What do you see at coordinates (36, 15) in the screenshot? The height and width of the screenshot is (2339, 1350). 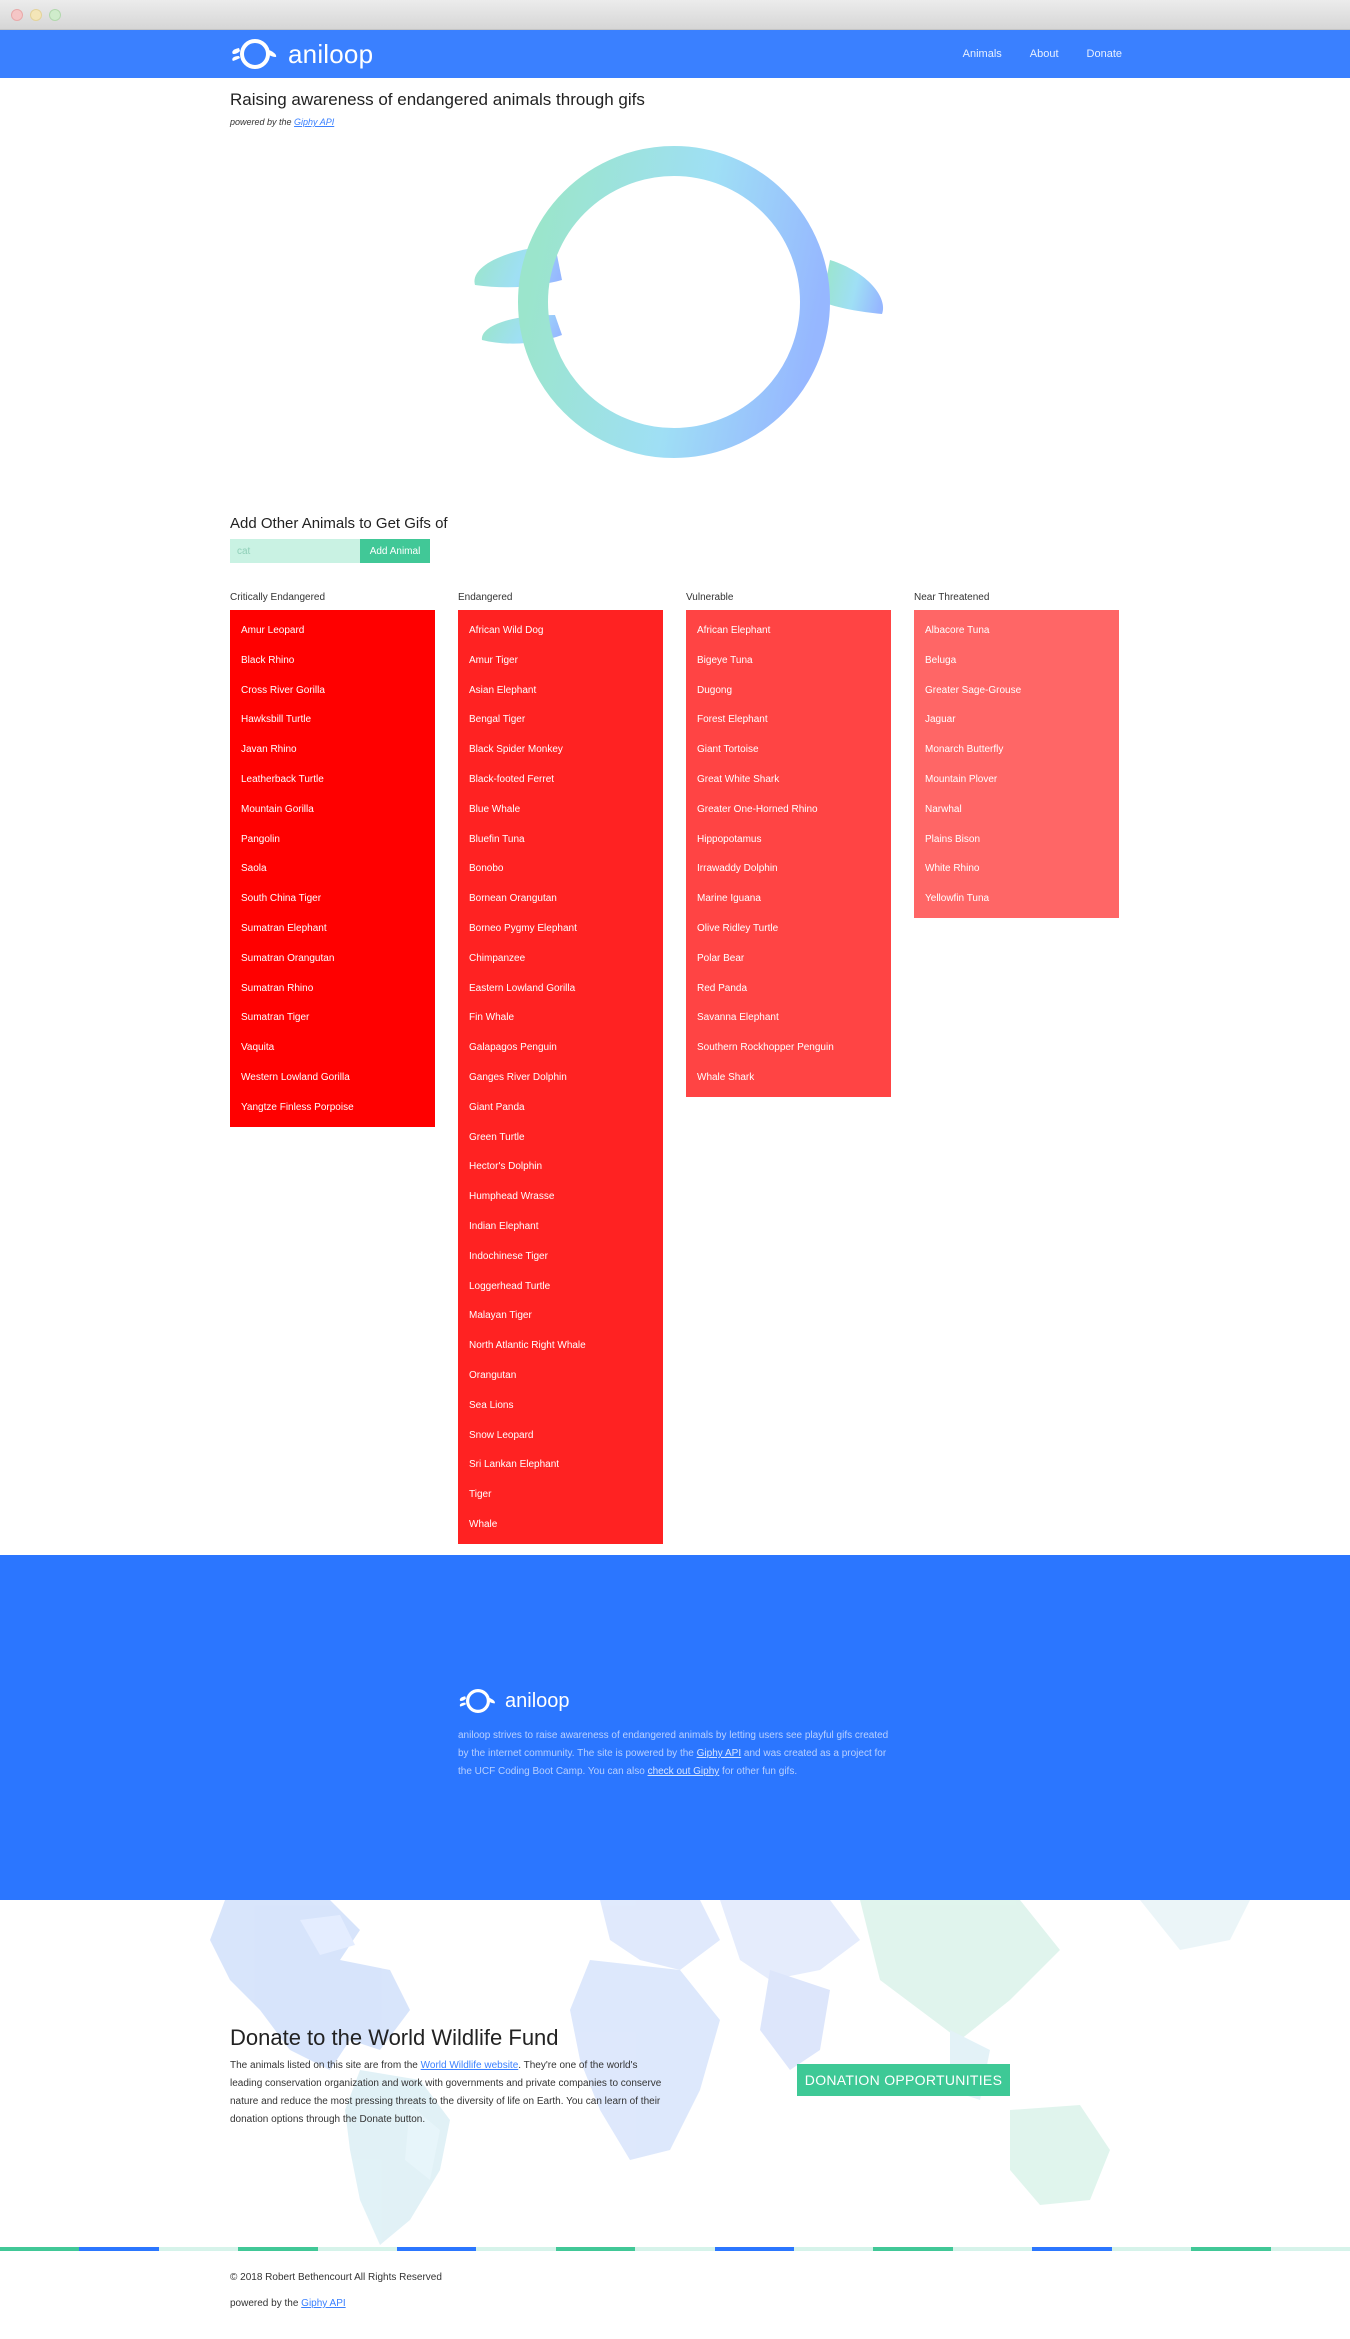 I see `minimize-window-button` at bounding box center [36, 15].